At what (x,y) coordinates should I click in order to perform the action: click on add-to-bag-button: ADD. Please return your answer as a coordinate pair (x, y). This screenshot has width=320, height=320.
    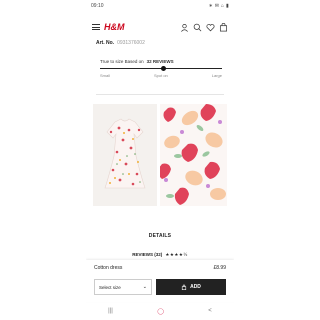
    Looking at the image, I should click on (191, 287).